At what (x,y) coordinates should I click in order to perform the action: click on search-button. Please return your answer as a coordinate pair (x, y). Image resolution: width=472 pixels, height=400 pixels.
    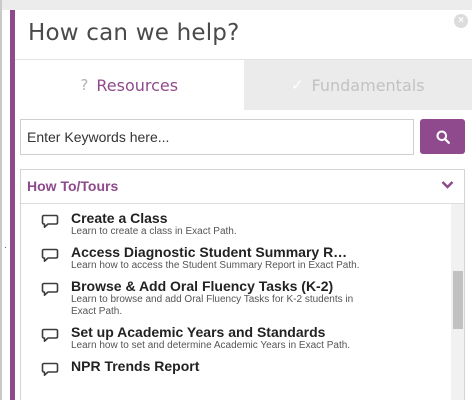
    Looking at the image, I should click on (442, 136).